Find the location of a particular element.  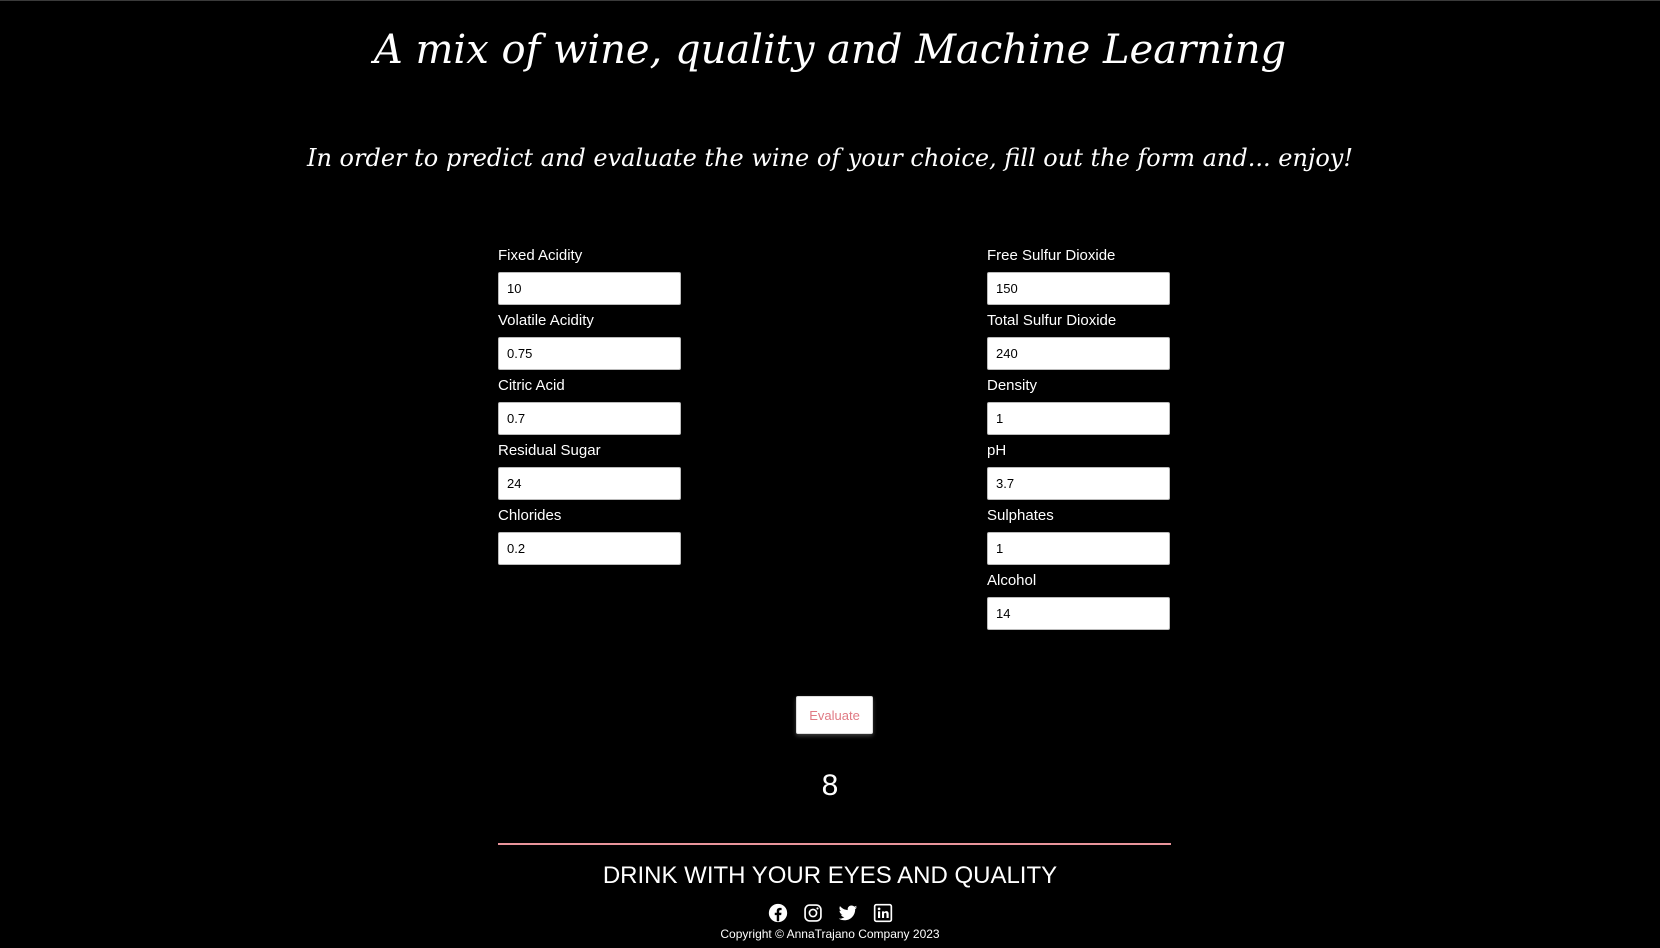

field-density: Density is located at coordinates (1079, 406).